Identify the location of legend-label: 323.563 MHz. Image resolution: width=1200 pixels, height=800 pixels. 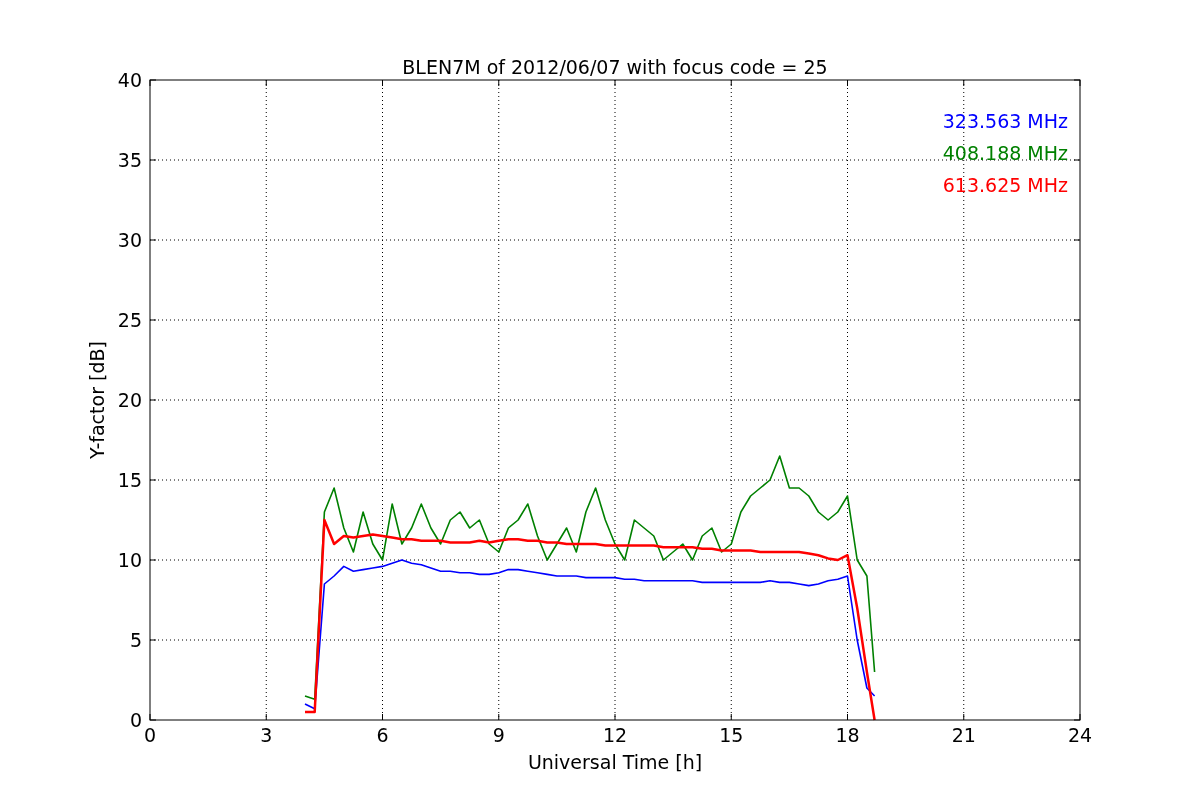
(1005, 121).